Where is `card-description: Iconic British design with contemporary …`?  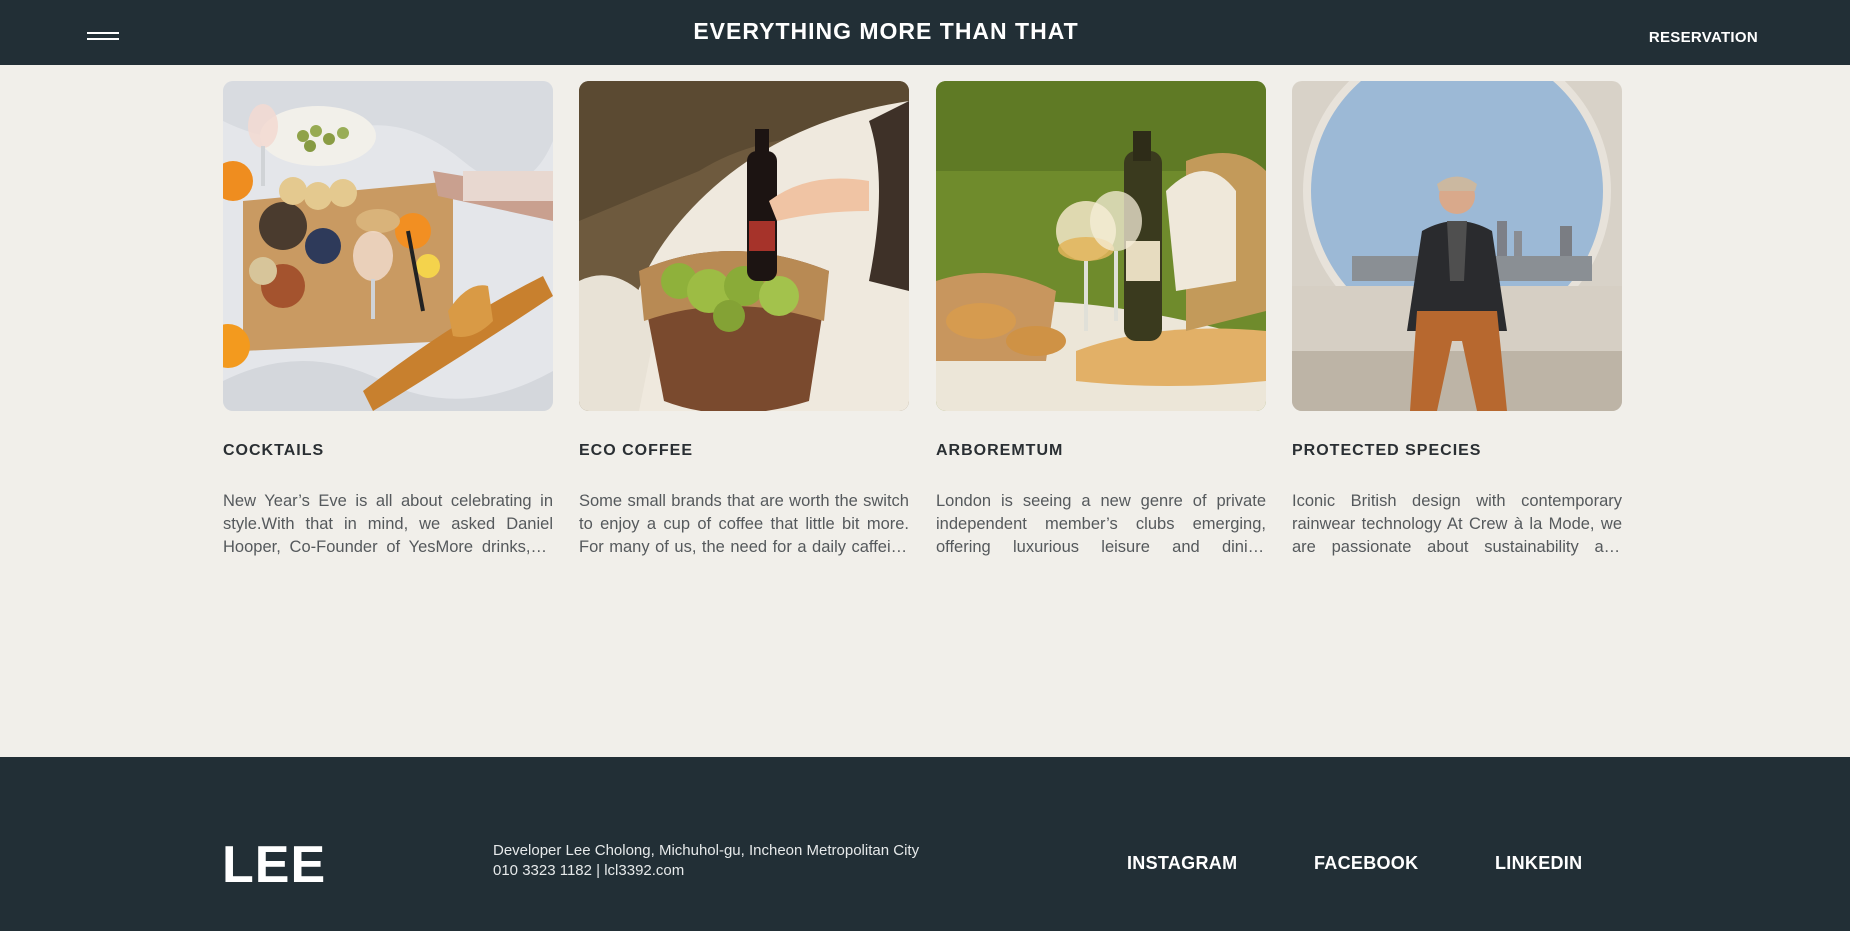
card-description: Iconic British design with contemporary … is located at coordinates (1457, 524).